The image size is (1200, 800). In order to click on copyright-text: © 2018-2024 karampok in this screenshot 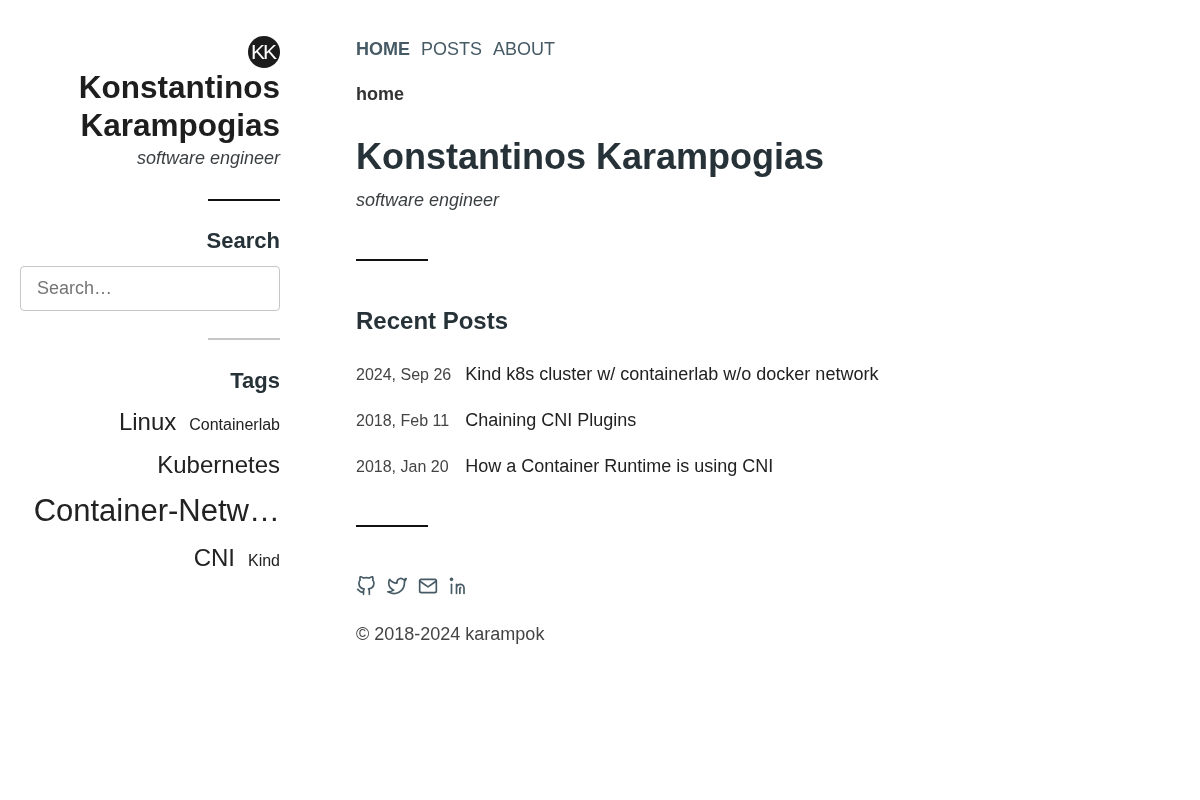, I will do `click(451, 634)`.